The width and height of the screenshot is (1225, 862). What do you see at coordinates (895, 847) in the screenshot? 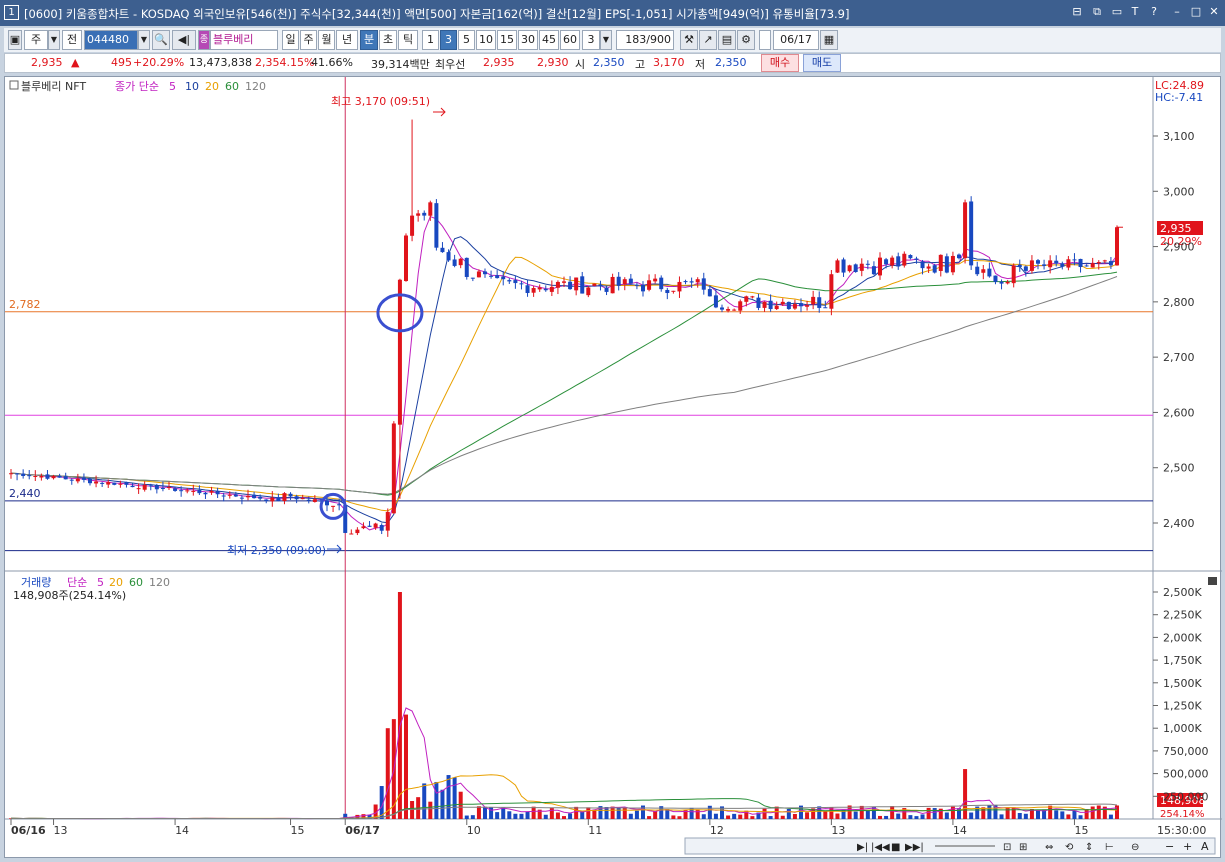
I see `stop-icon: ■` at bounding box center [895, 847].